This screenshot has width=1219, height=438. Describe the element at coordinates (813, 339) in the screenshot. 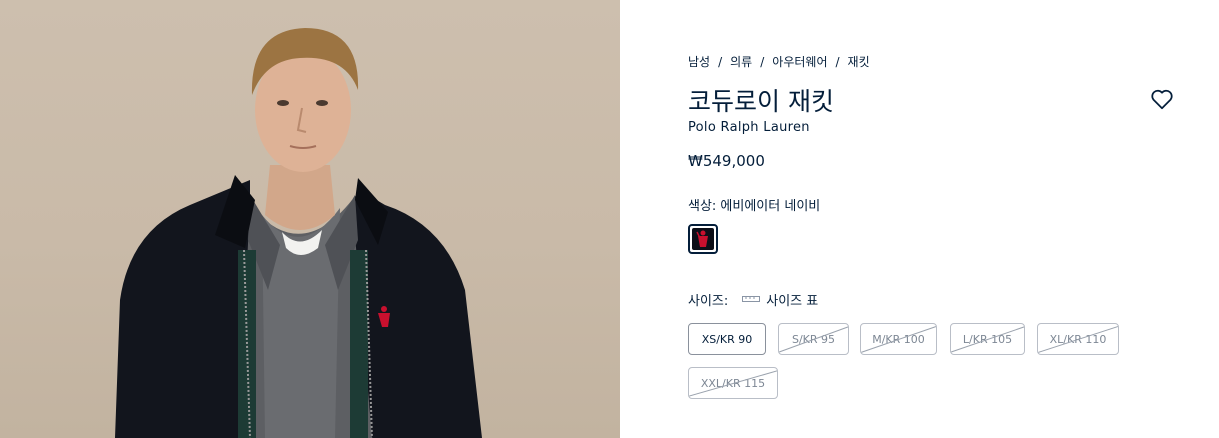

I see `size-option-s: S/KR 95` at that location.